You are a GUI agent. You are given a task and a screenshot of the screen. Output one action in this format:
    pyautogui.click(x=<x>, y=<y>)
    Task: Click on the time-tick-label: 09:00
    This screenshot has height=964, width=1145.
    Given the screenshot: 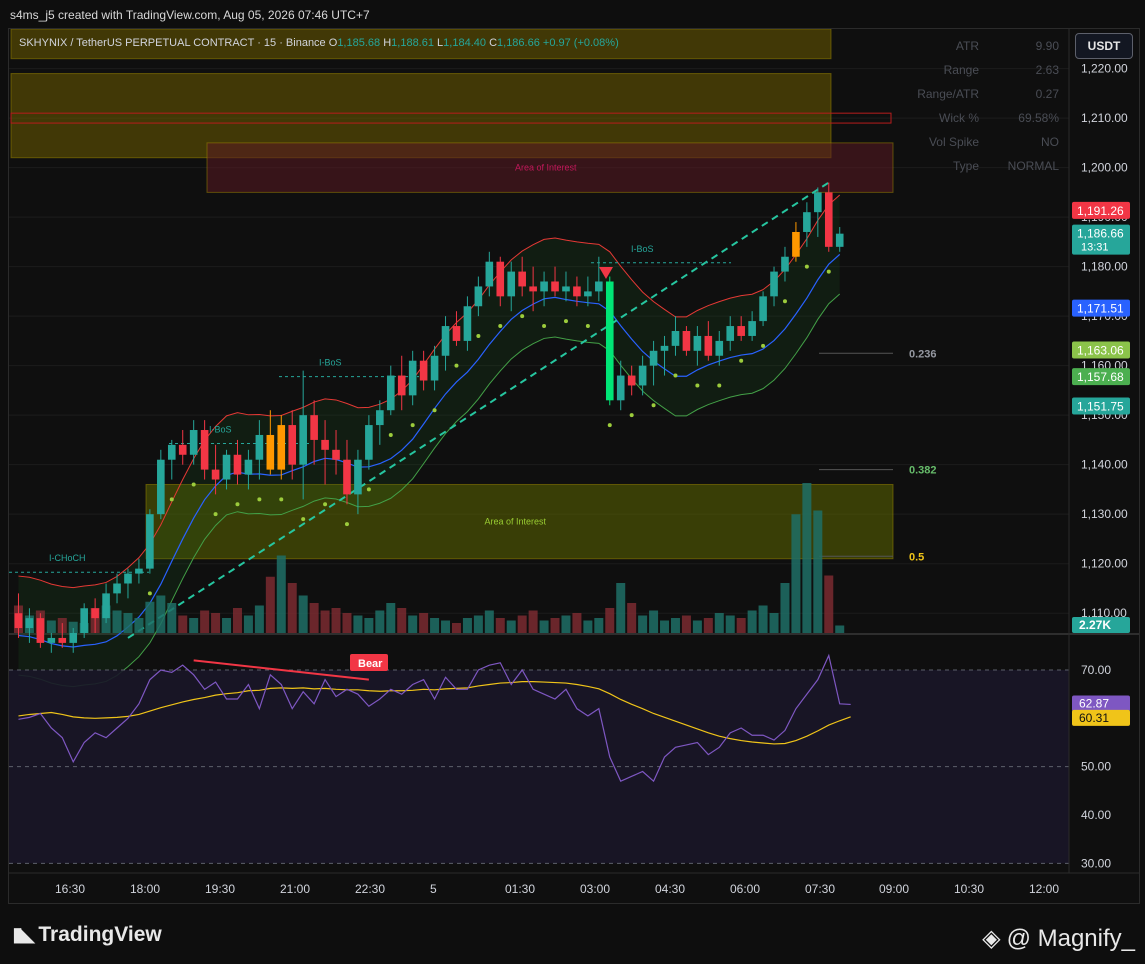 What is the action you would take?
    pyautogui.click(x=894, y=889)
    